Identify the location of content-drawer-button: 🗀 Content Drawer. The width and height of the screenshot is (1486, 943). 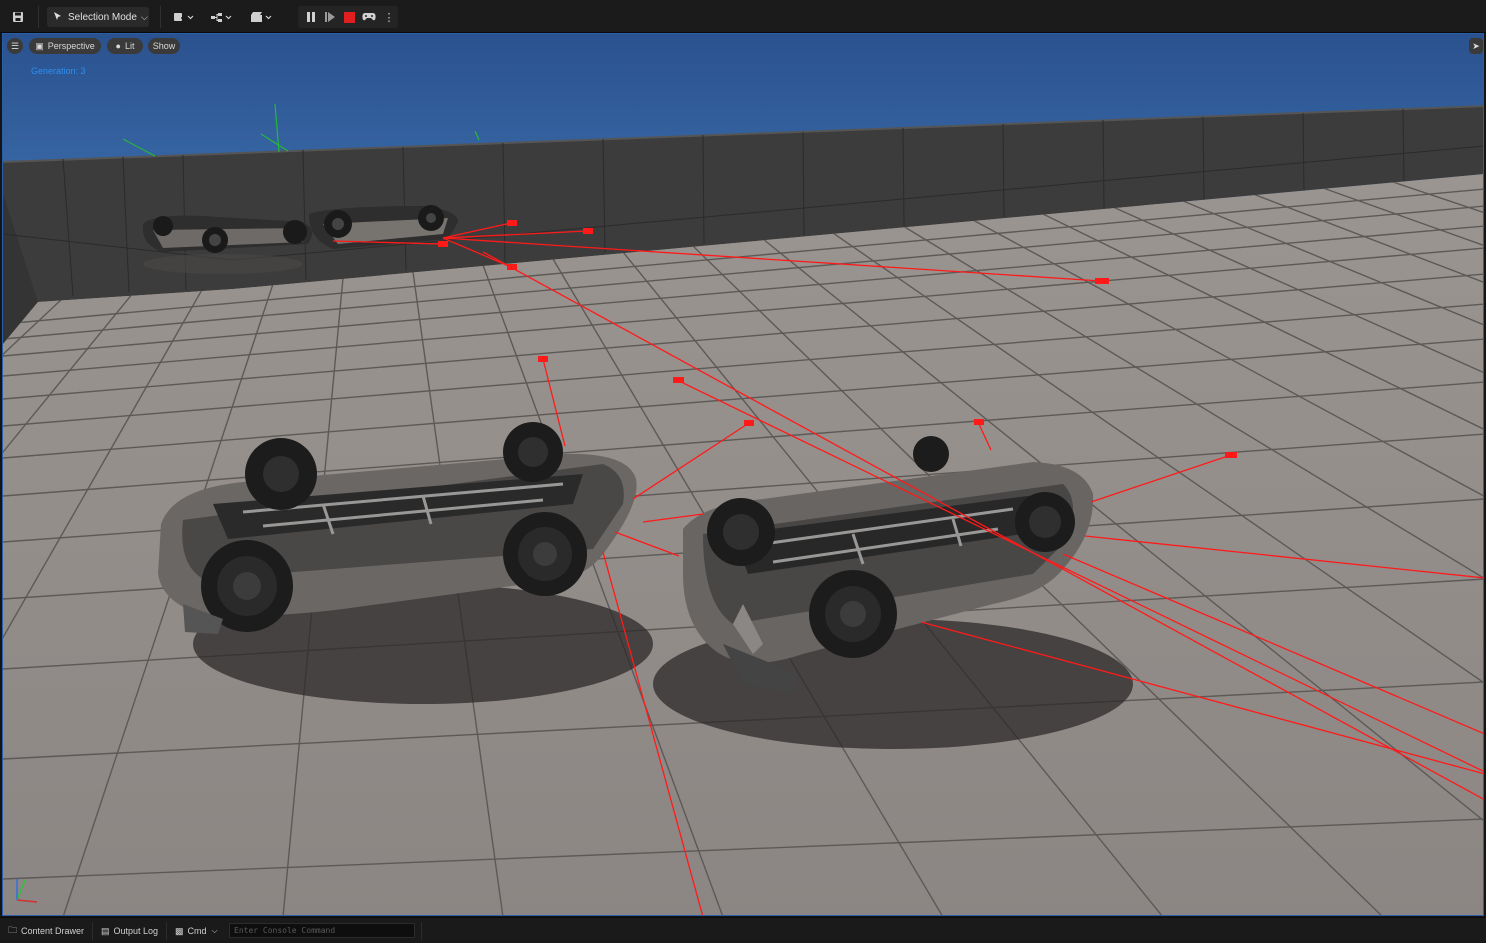
(46, 931).